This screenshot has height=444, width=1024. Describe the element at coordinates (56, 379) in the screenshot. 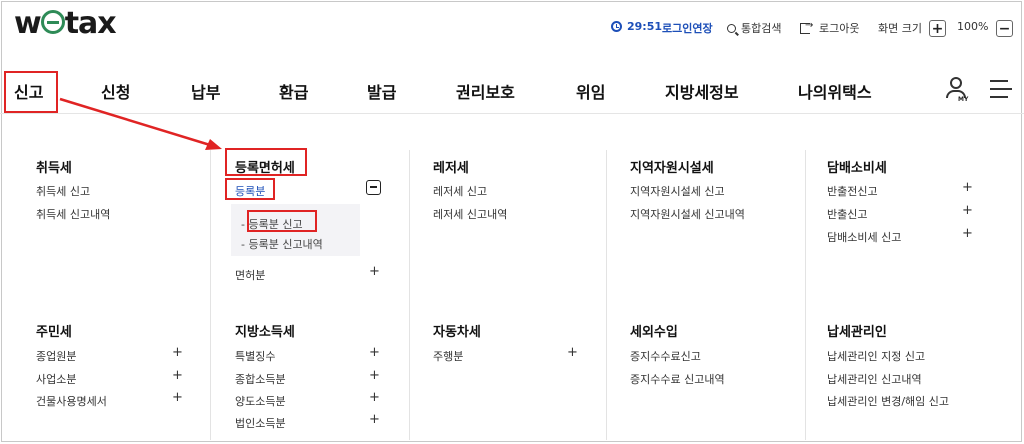

I see `menu-item: 사업소분` at that location.